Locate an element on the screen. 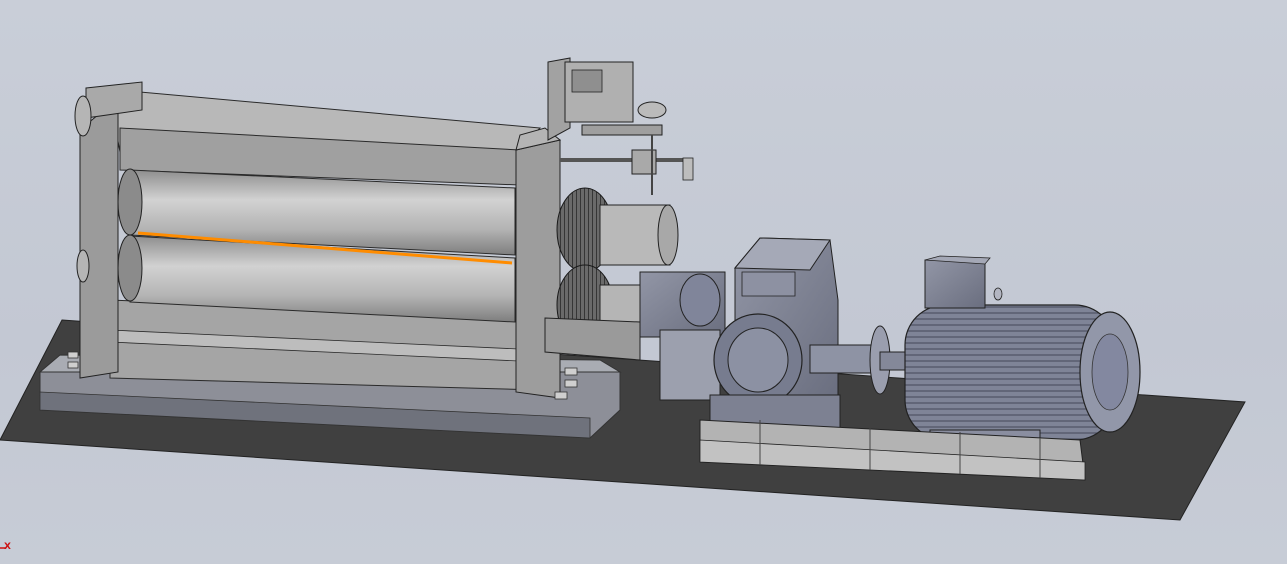  electric-motor is located at coordinates (1022, 353).